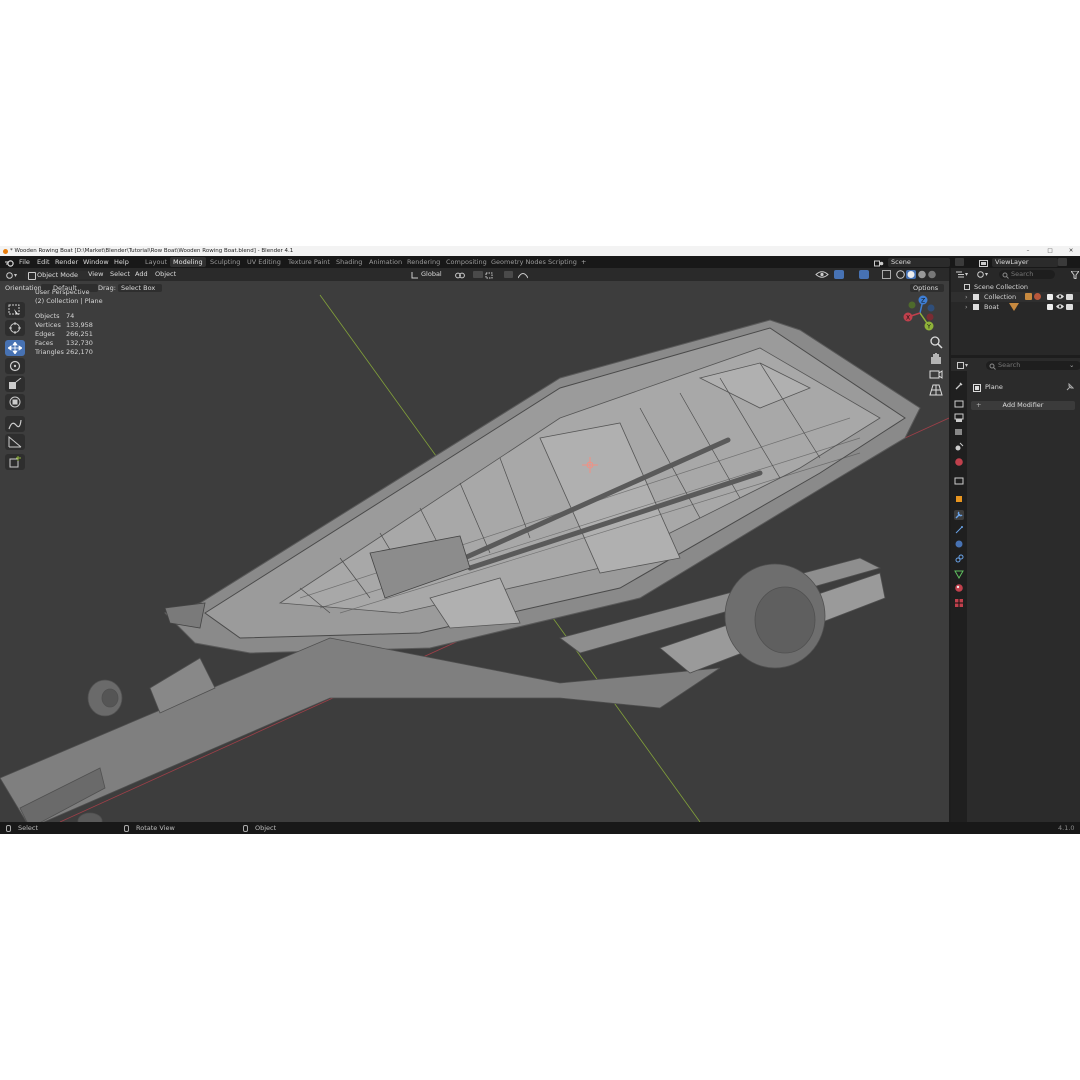  Describe the element at coordinates (79, 334) in the screenshot. I see `stat-edges-value: 266,251` at that location.